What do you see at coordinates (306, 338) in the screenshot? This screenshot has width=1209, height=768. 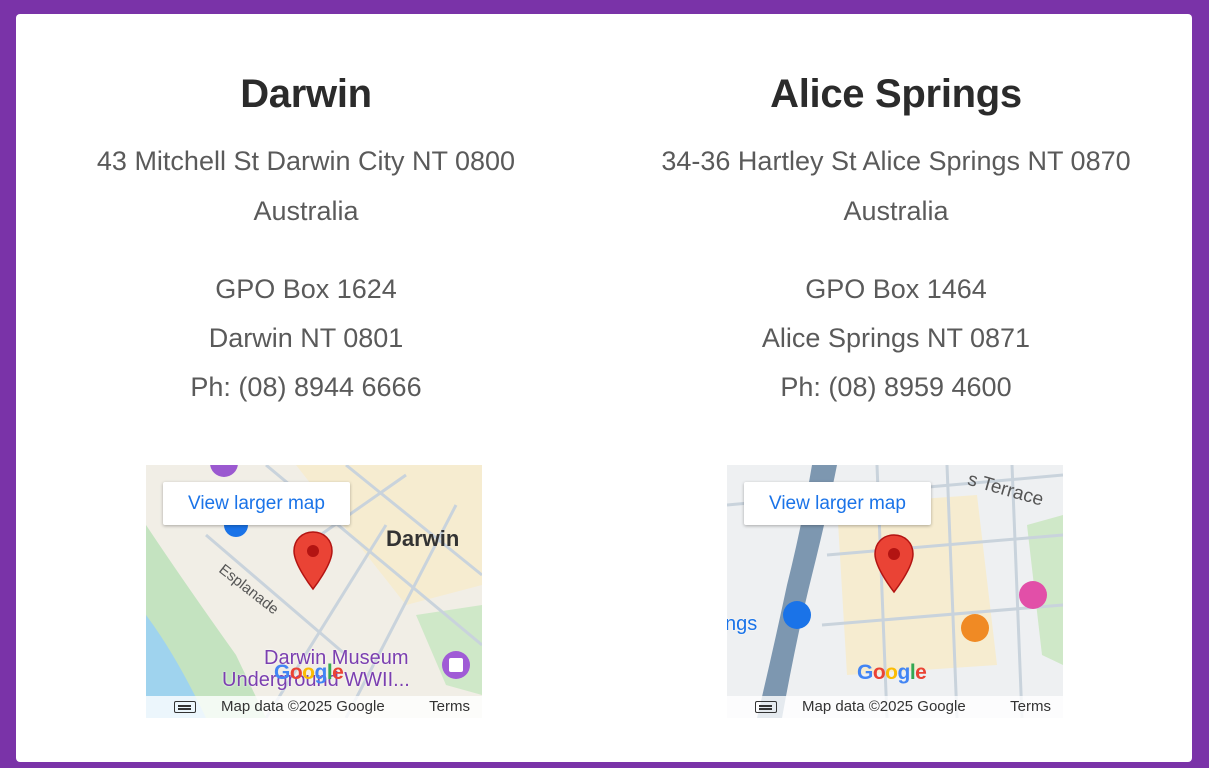 I see `postal-city: Darwin NT 0801` at bounding box center [306, 338].